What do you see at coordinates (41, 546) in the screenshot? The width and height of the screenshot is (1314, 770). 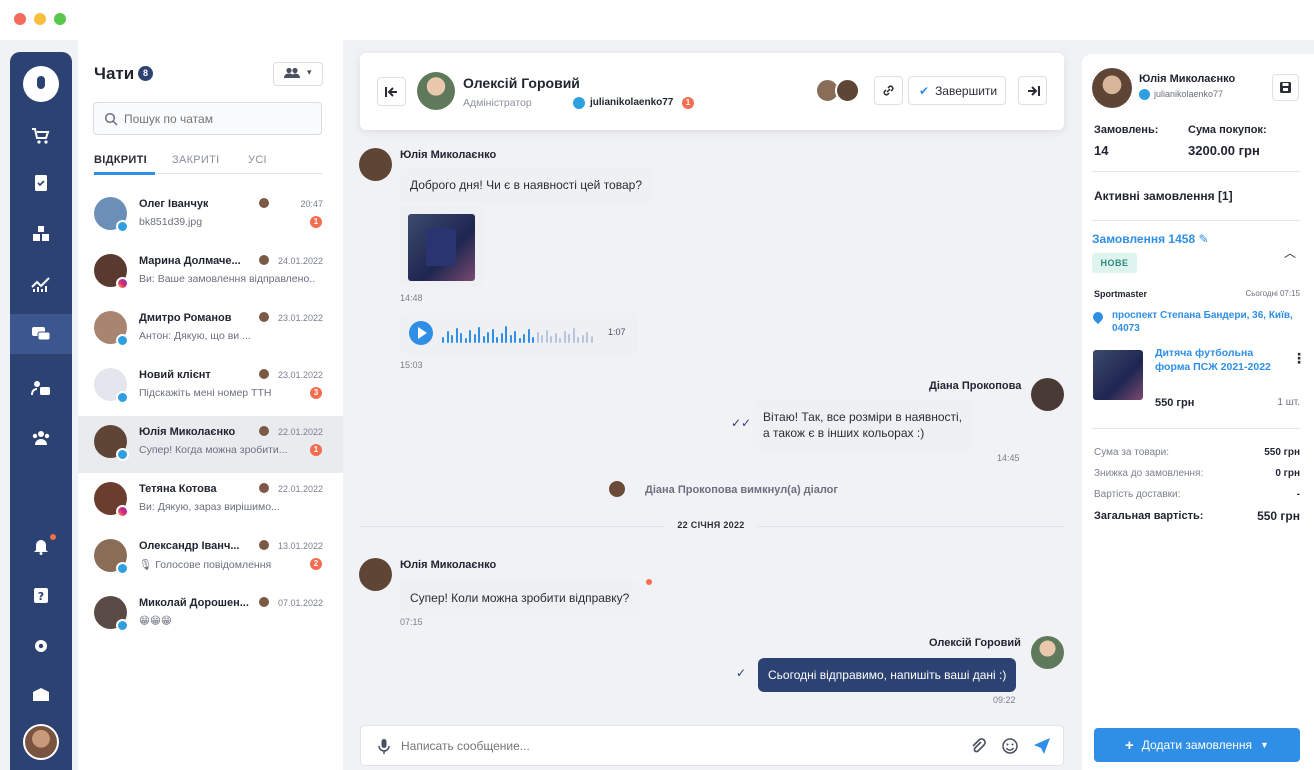 I see `nav-notifications` at bounding box center [41, 546].